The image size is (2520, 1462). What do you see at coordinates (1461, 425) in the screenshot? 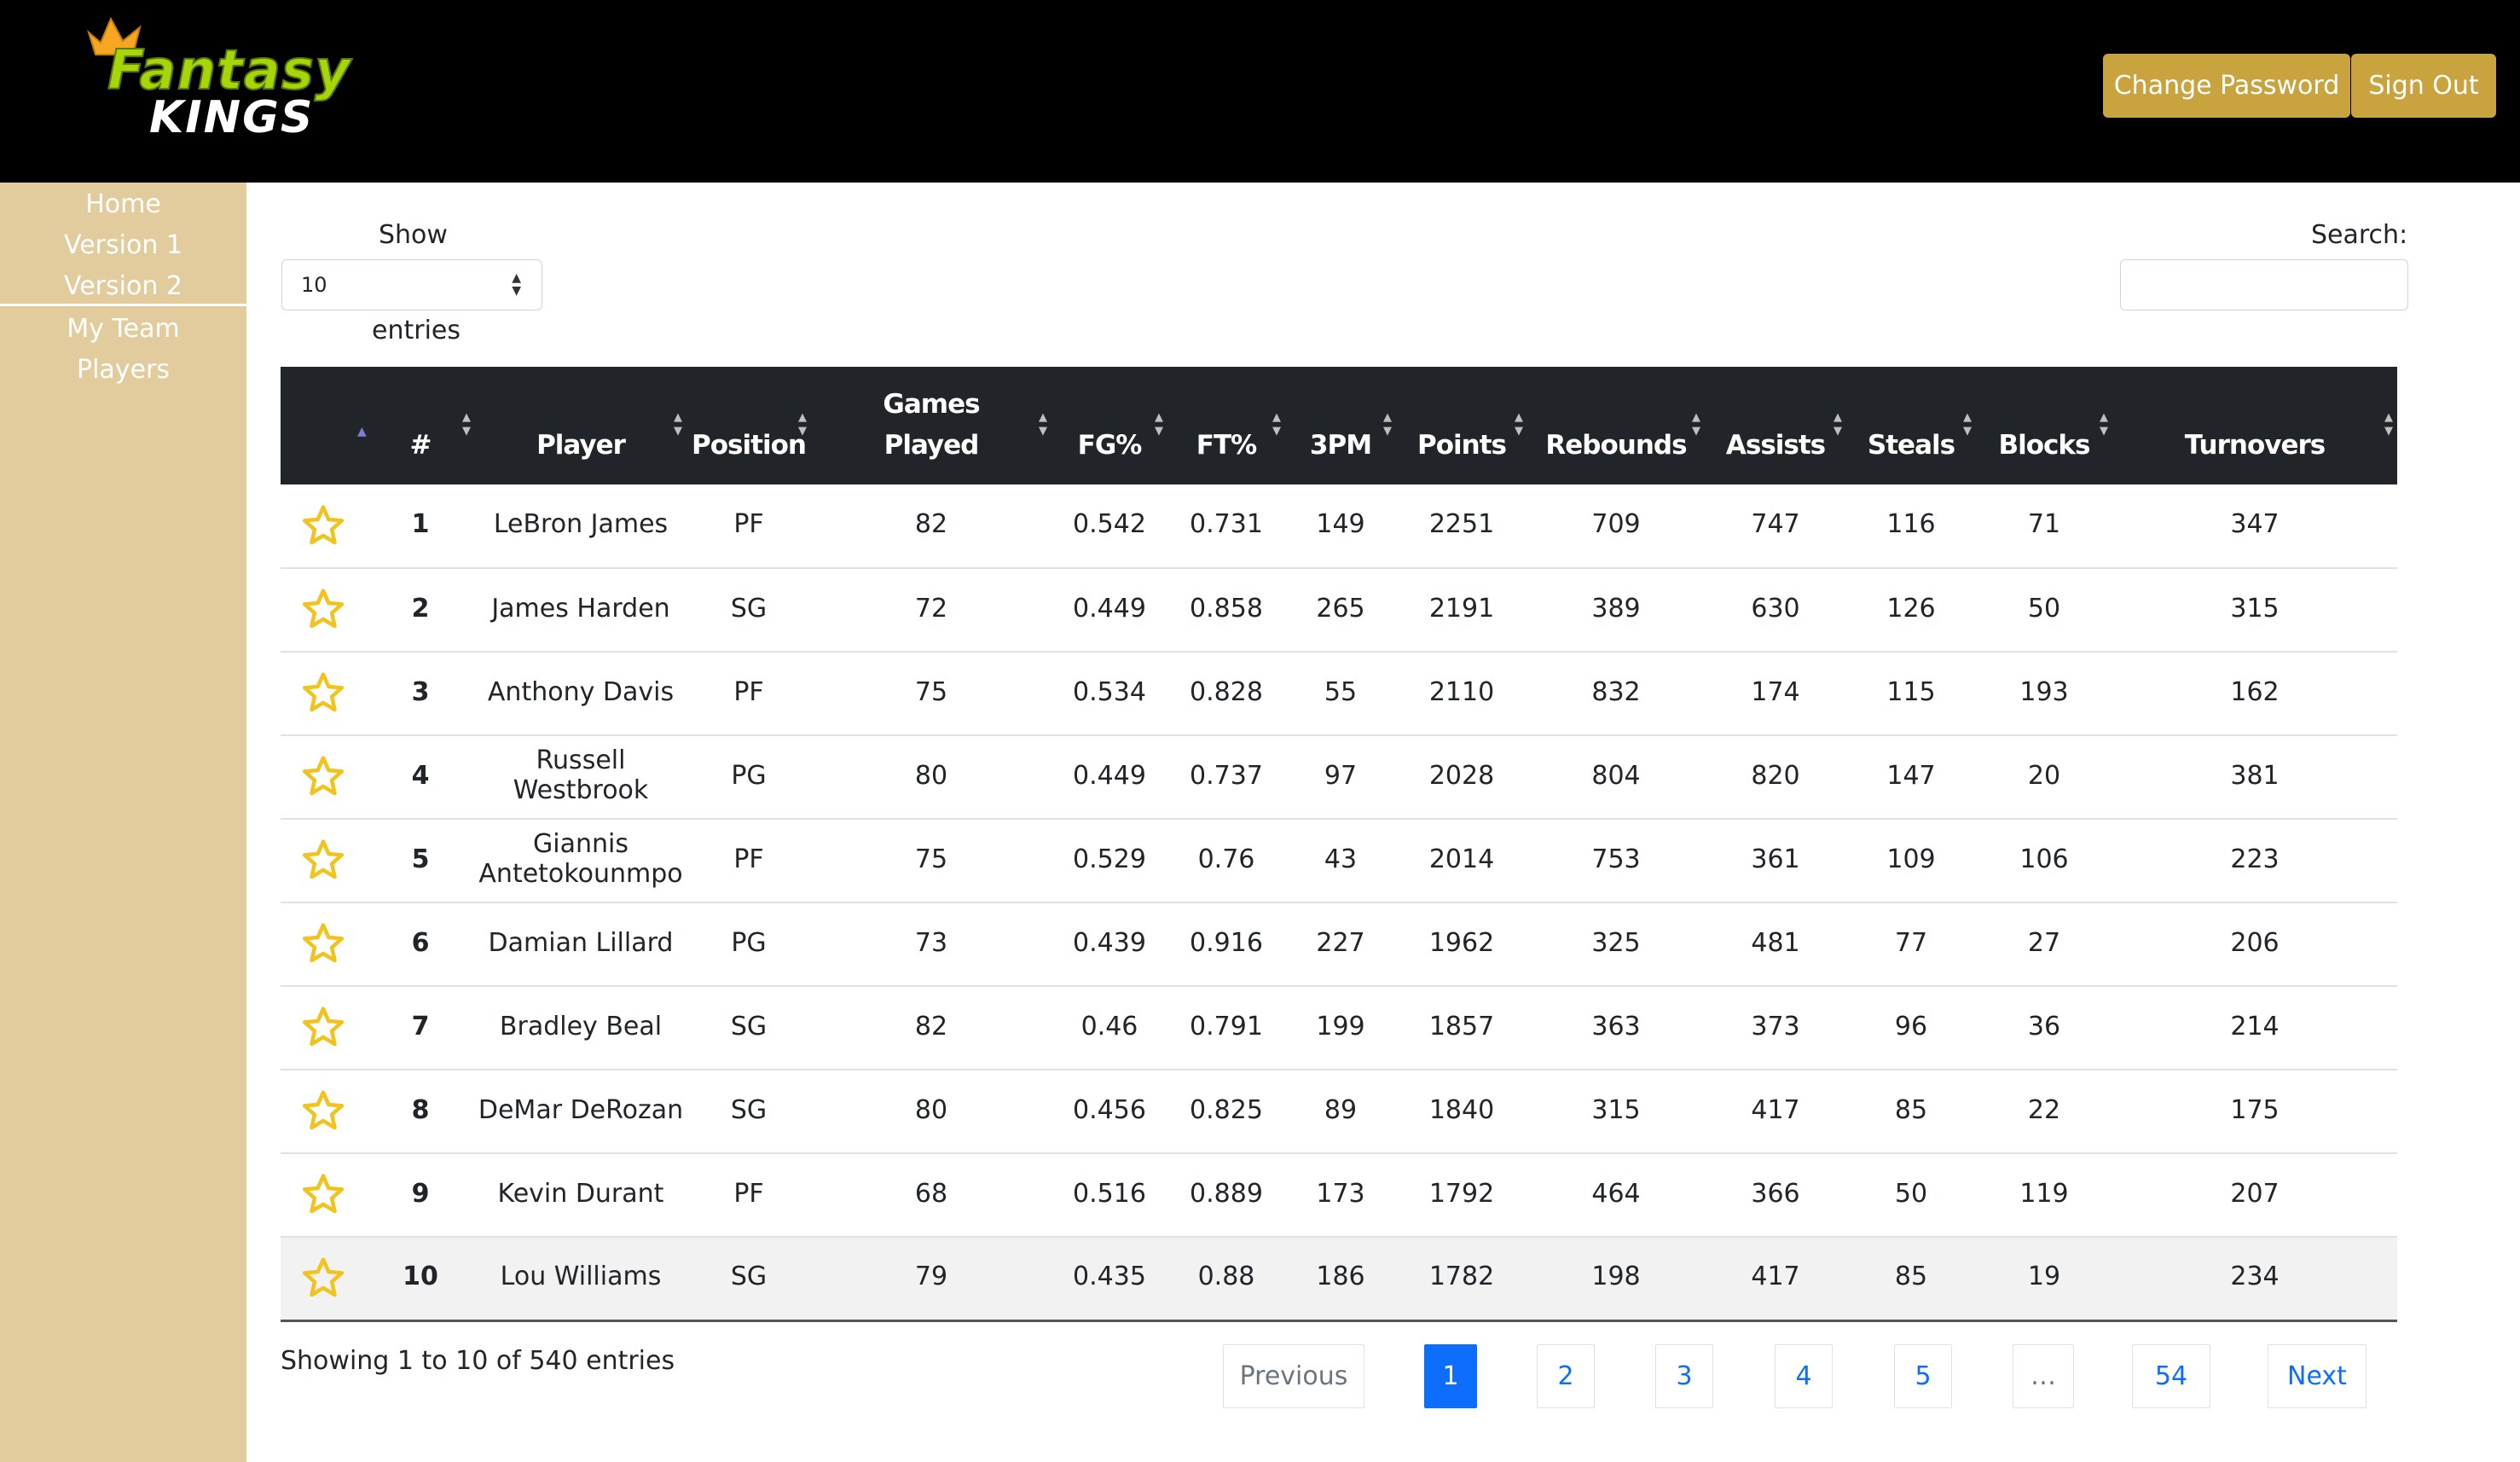
I see `column-header-points: Points ▲ ▼` at bounding box center [1461, 425].